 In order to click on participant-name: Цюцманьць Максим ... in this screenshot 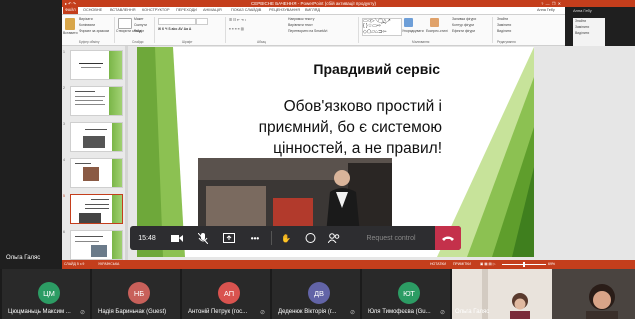, I will do `click(39, 312)`.